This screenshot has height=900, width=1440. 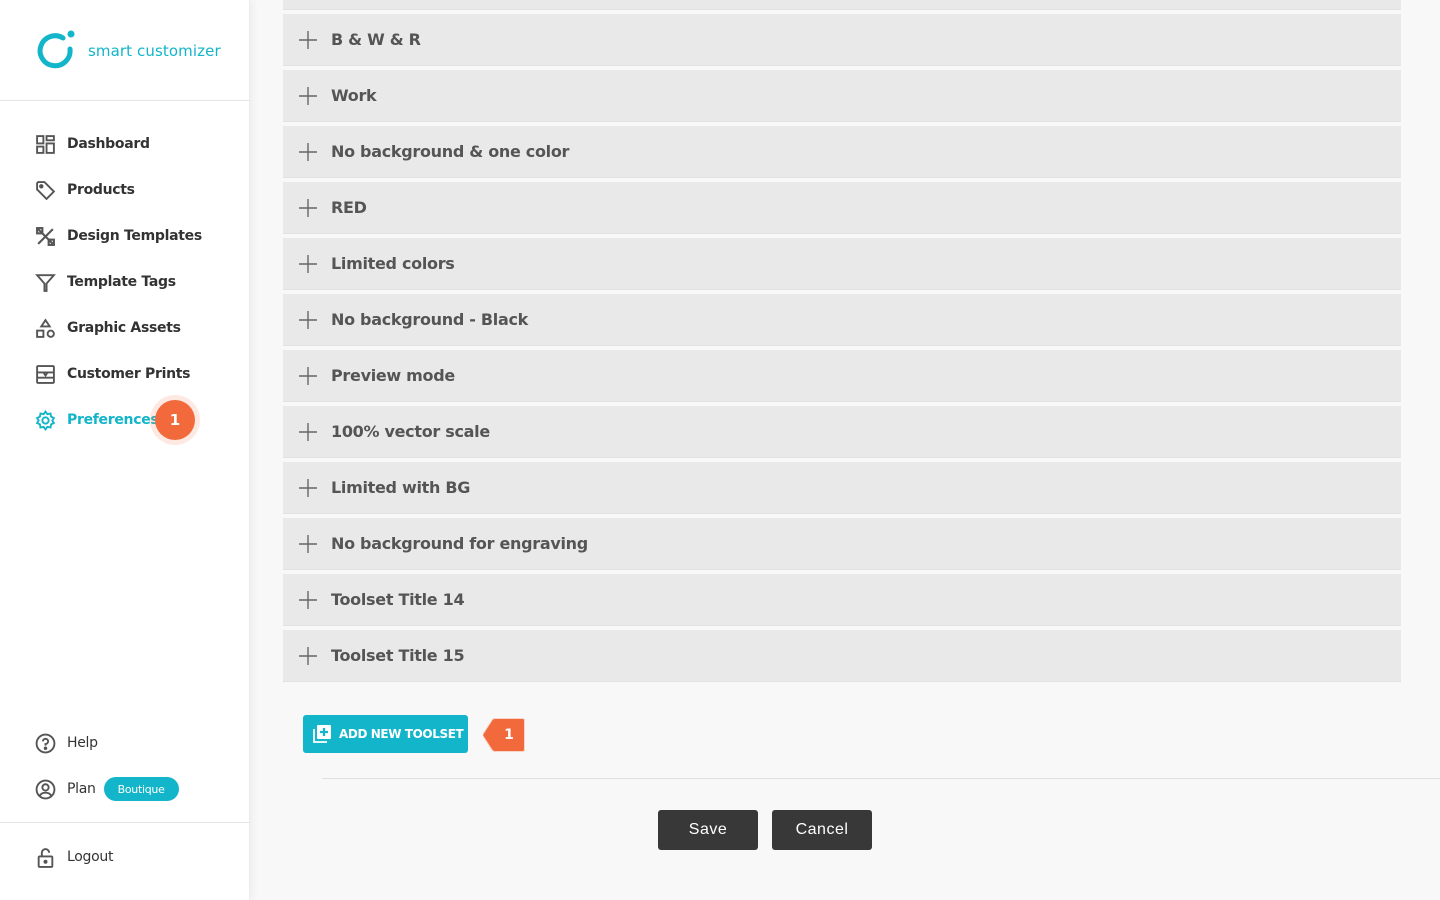 I want to click on toolset-row: No background for engraving, so click(x=842, y=544).